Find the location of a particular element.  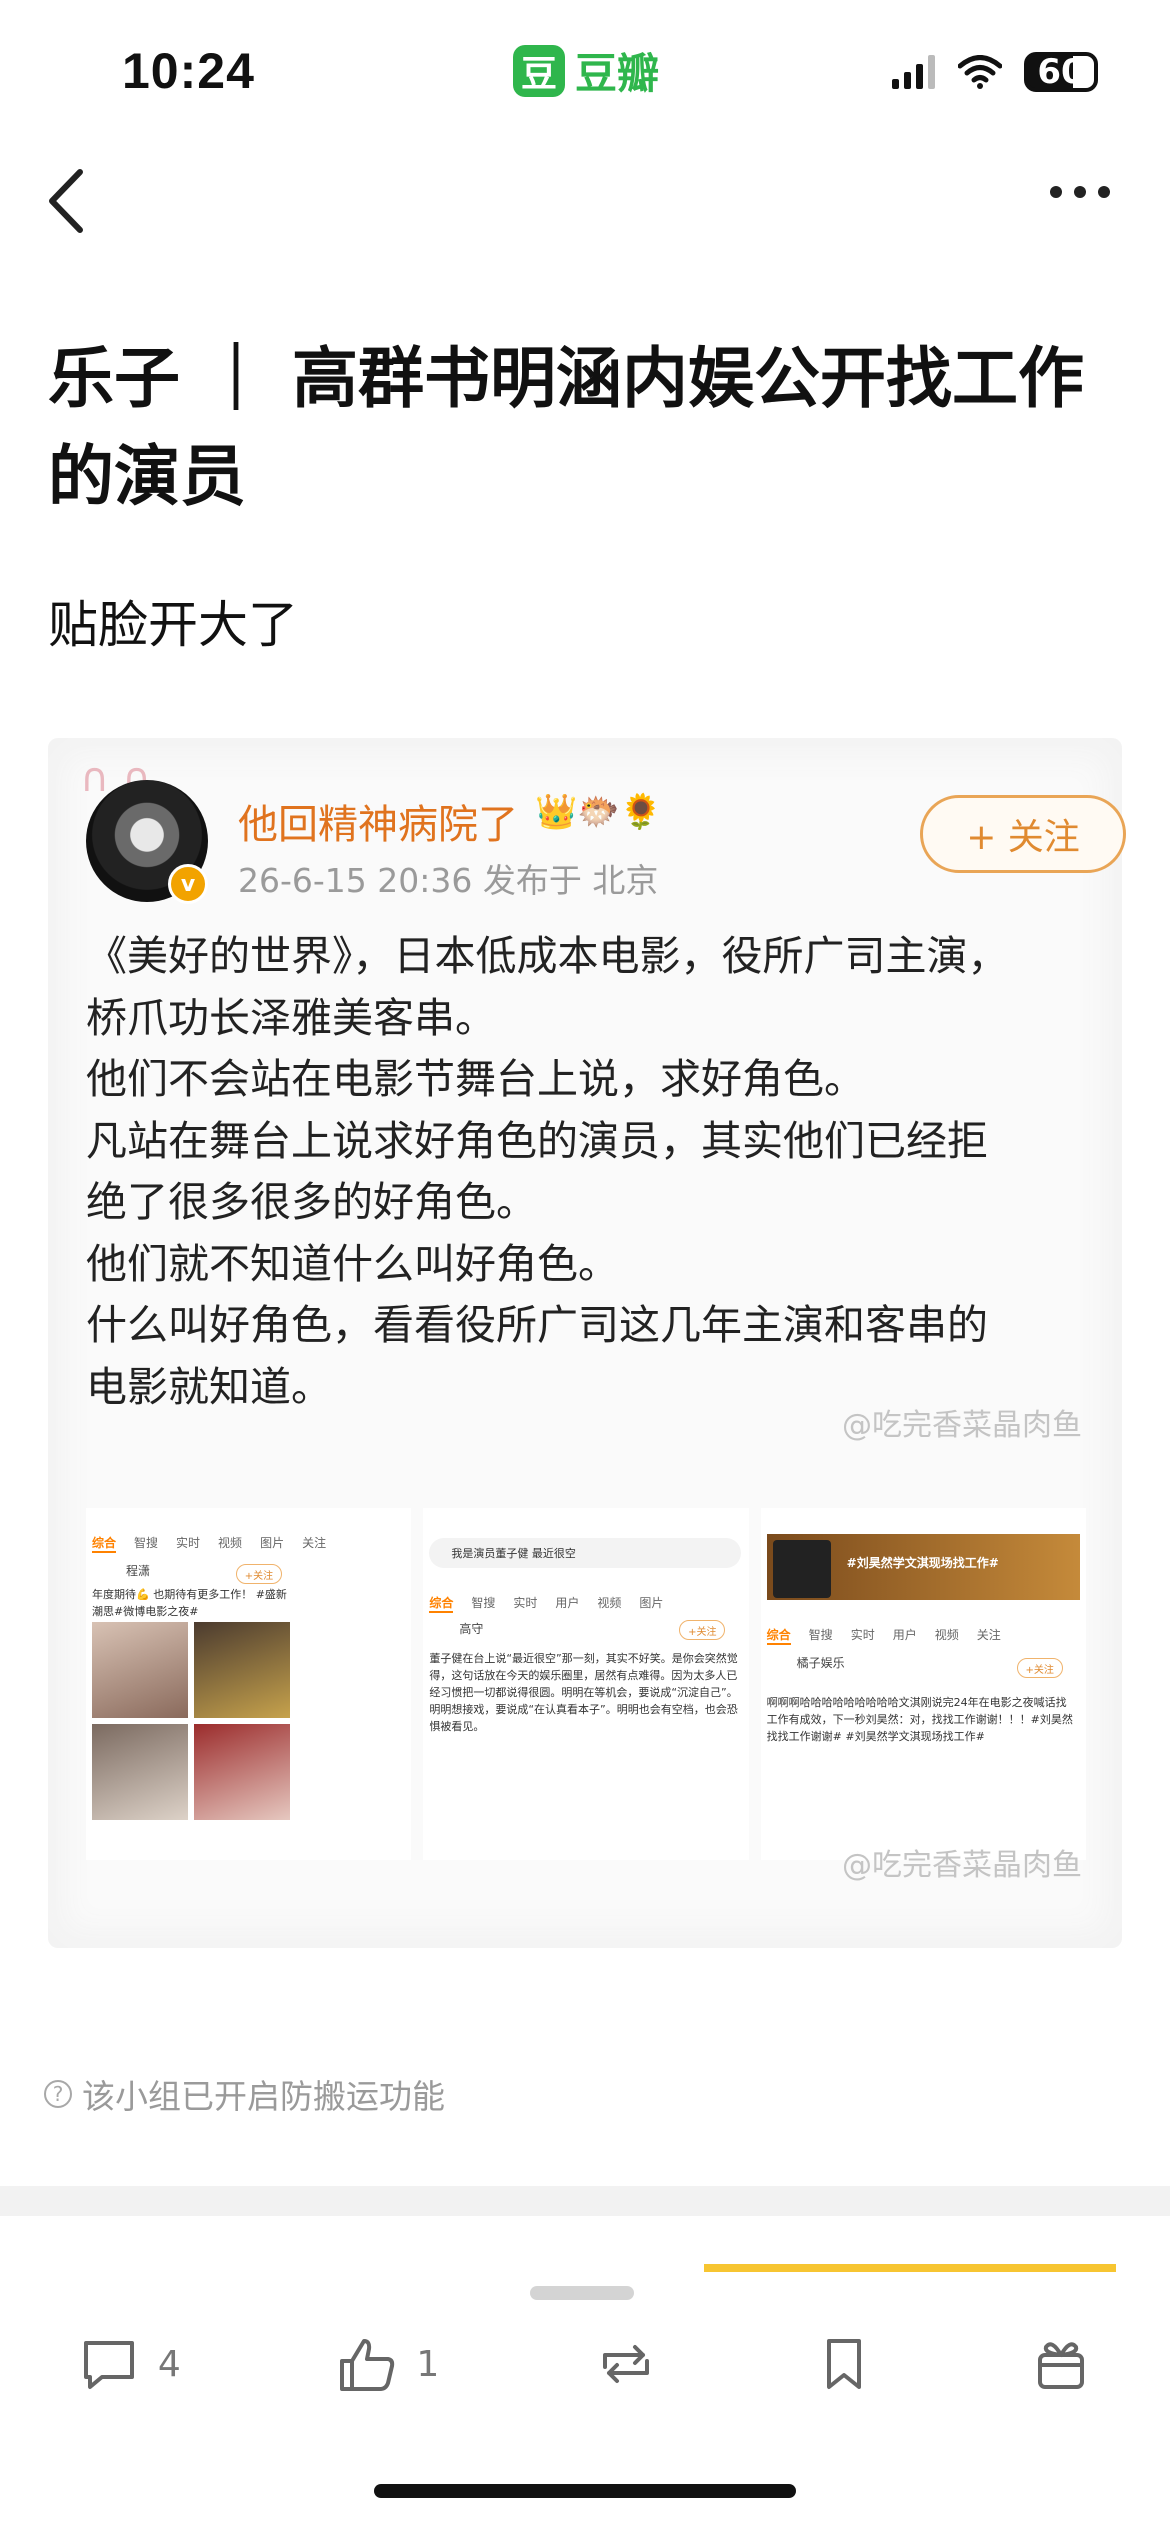

wifi-icon is located at coordinates (980, 72).